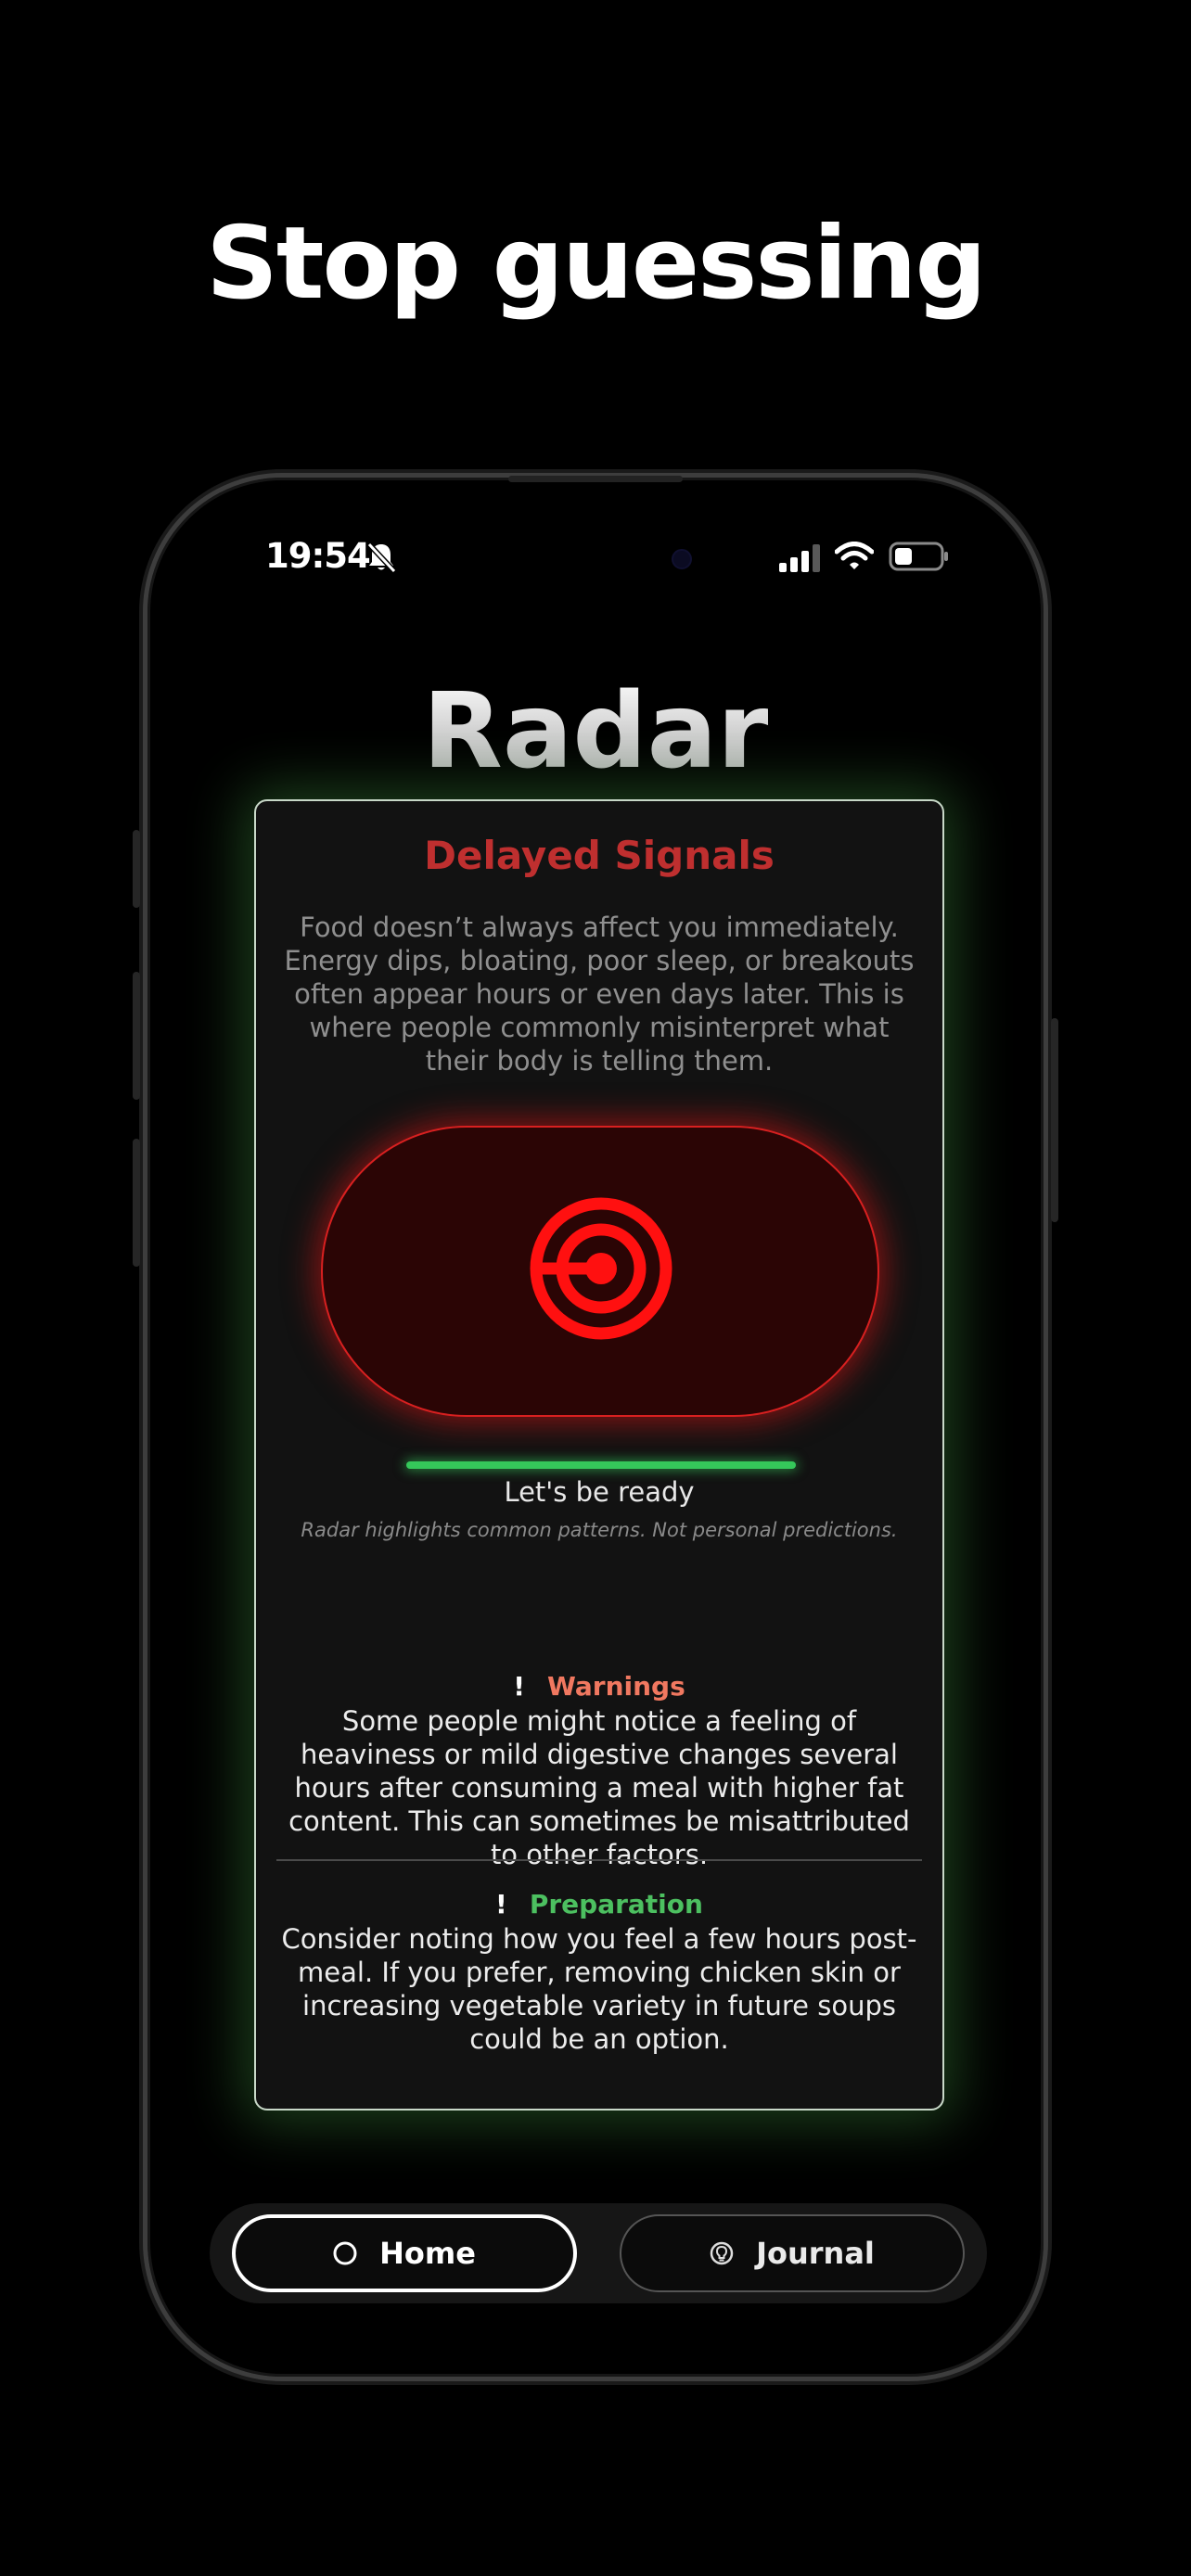  Describe the element at coordinates (599, 856) in the screenshot. I see `card-title: Delayed Signals` at that location.